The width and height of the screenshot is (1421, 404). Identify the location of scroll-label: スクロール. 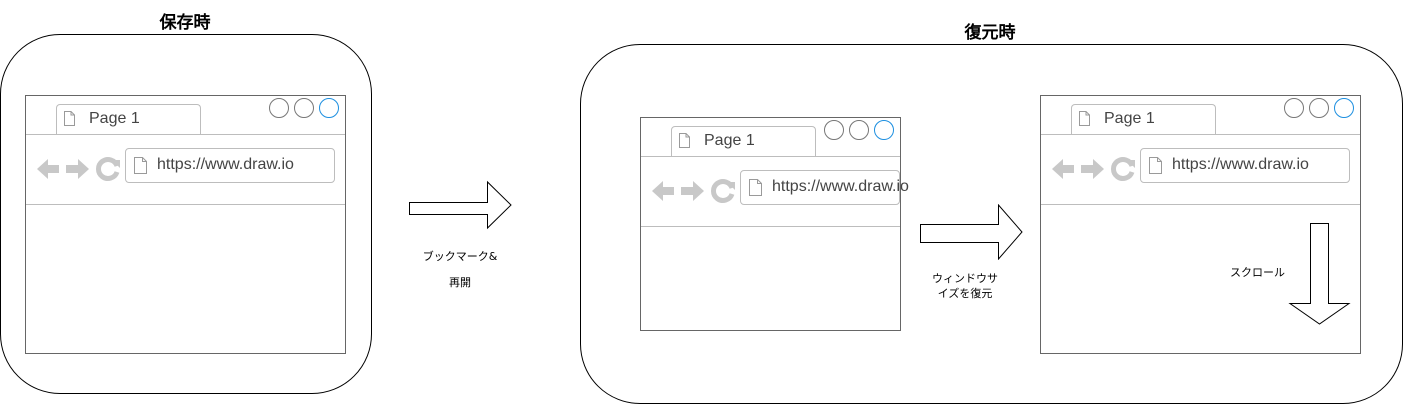
(1257, 272).